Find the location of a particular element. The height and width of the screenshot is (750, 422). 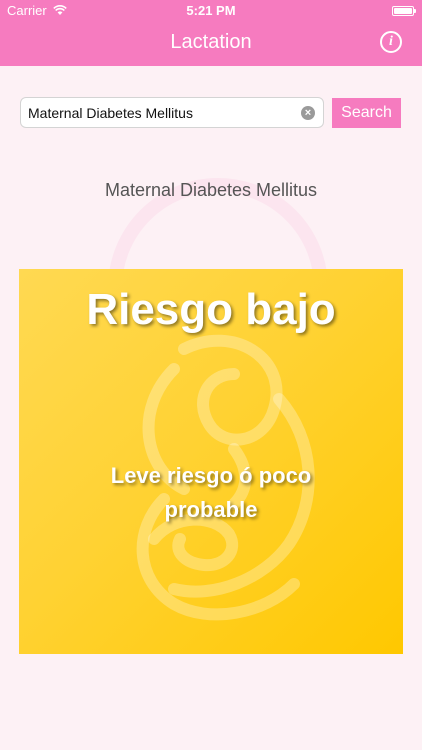

status-time: 5:21 PM is located at coordinates (211, 10).